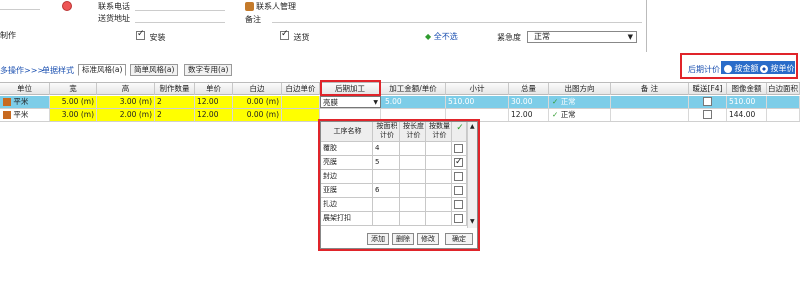 Image resolution: width=800 pixels, height=289 pixels. Describe the element at coordinates (214, 89) in the screenshot. I see `col-price: 单价` at that location.